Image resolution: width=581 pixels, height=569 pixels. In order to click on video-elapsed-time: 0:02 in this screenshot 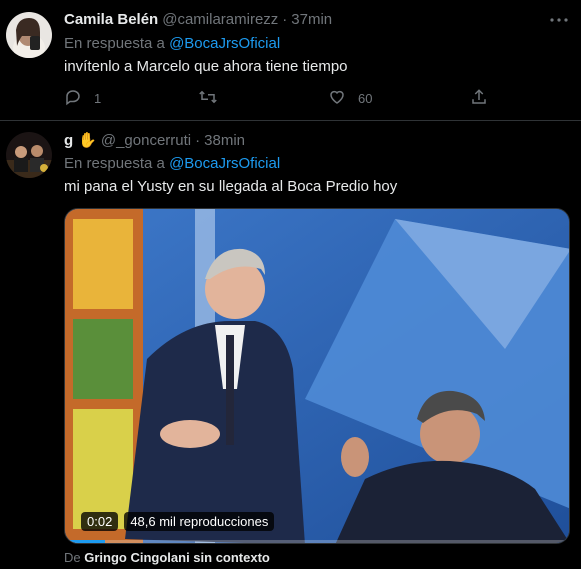, I will do `click(100, 521)`.